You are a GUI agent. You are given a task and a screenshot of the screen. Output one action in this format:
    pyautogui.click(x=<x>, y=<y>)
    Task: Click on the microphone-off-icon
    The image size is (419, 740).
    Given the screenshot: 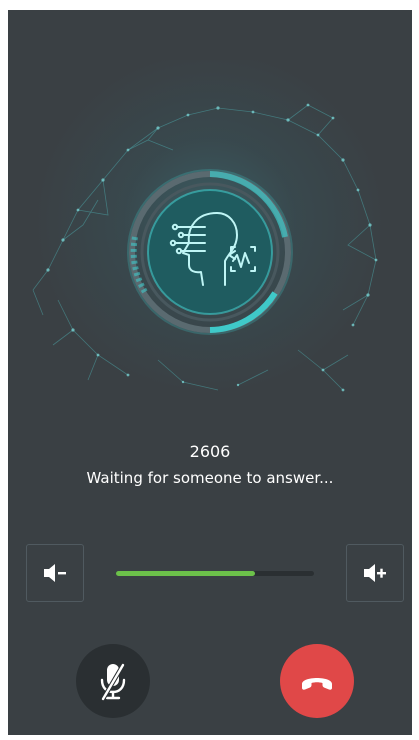 What is the action you would take?
    pyautogui.click(x=113, y=682)
    